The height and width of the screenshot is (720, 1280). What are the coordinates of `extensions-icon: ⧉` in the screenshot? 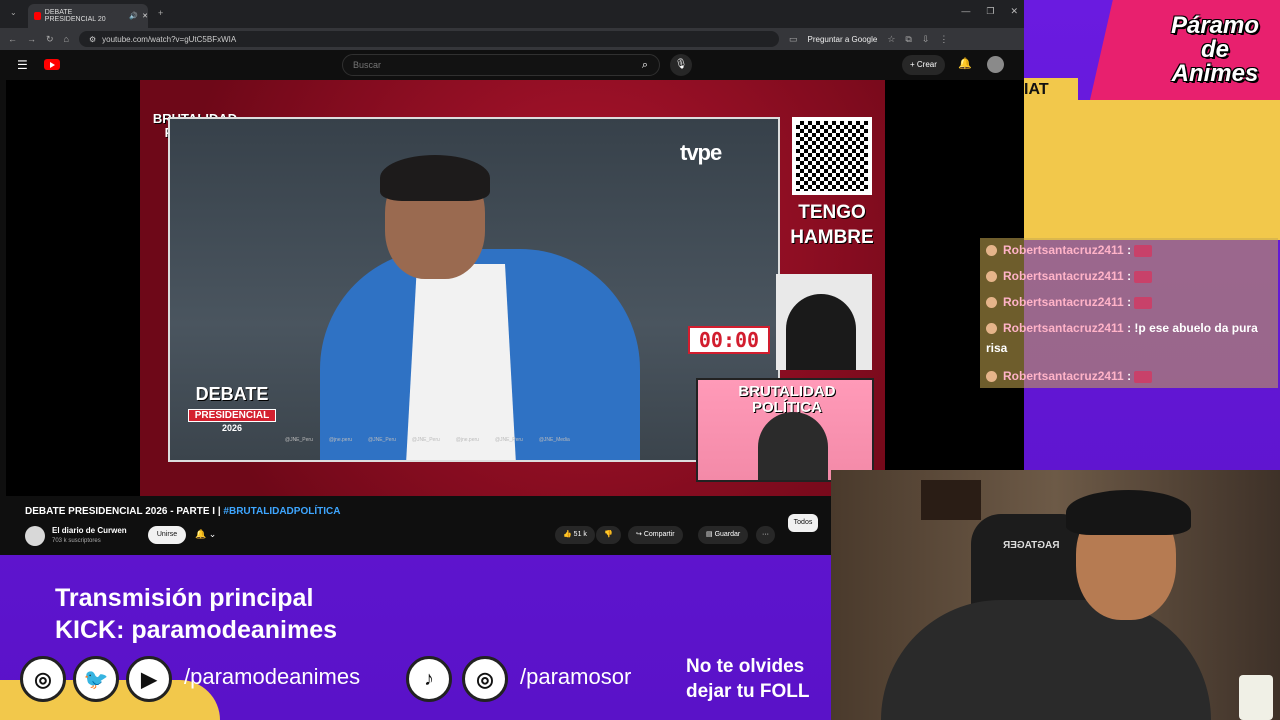 It's located at (908, 39).